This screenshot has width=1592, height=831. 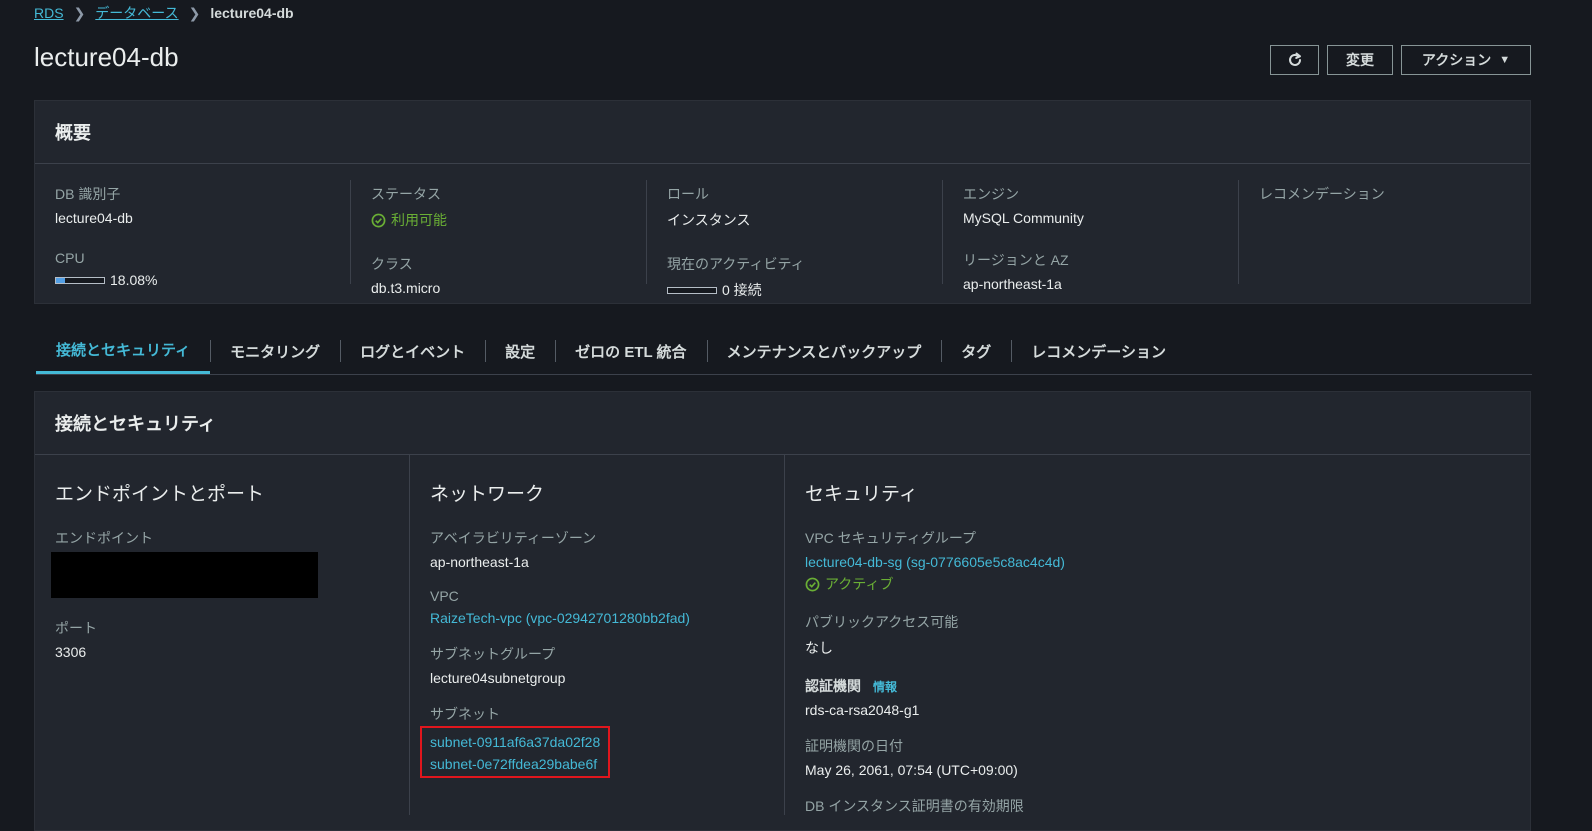 What do you see at coordinates (106, 57) in the screenshot?
I see `page-title: lecture04-db` at bounding box center [106, 57].